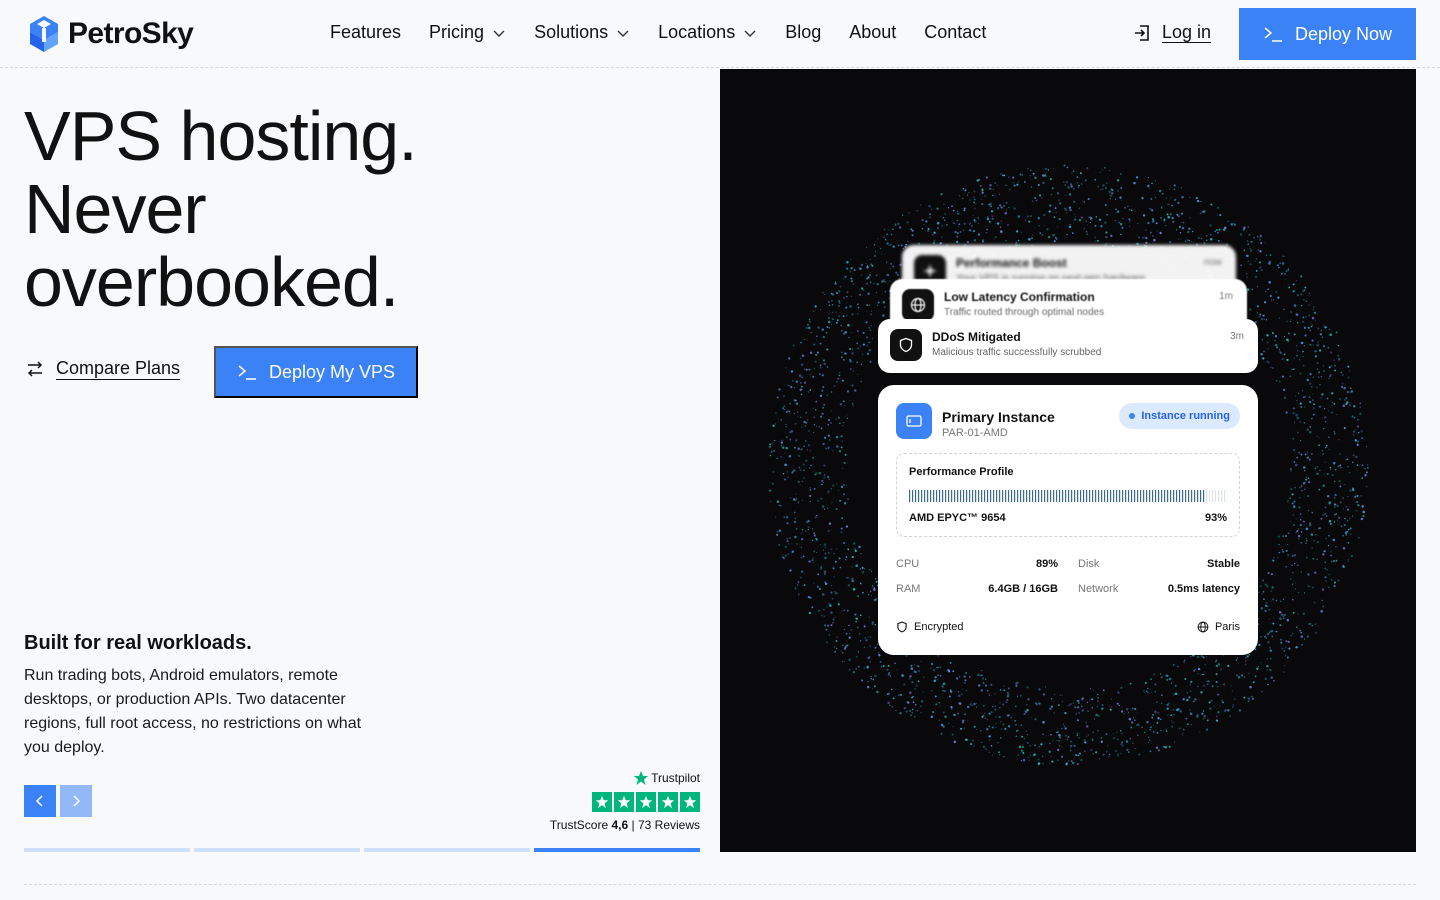  Describe the element at coordinates (675, 778) in the screenshot. I see `trustpilot-label: Trustpilot` at that location.